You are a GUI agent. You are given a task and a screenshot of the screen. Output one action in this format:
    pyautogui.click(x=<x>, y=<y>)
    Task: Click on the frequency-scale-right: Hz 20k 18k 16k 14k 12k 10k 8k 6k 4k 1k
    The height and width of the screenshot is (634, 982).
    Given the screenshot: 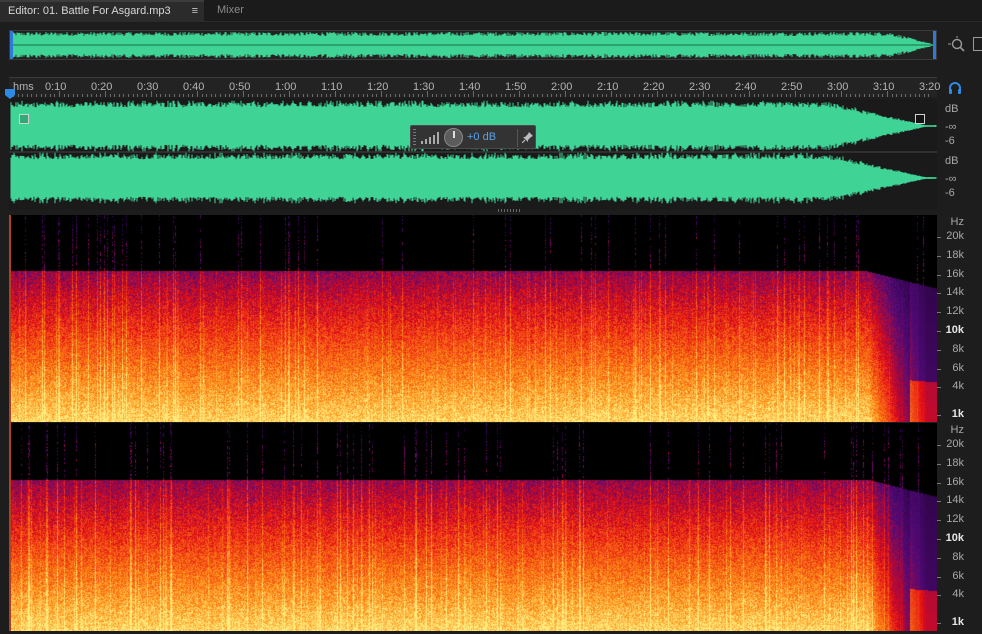 What is the action you would take?
    pyautogui.click(x=959, y=527)
    